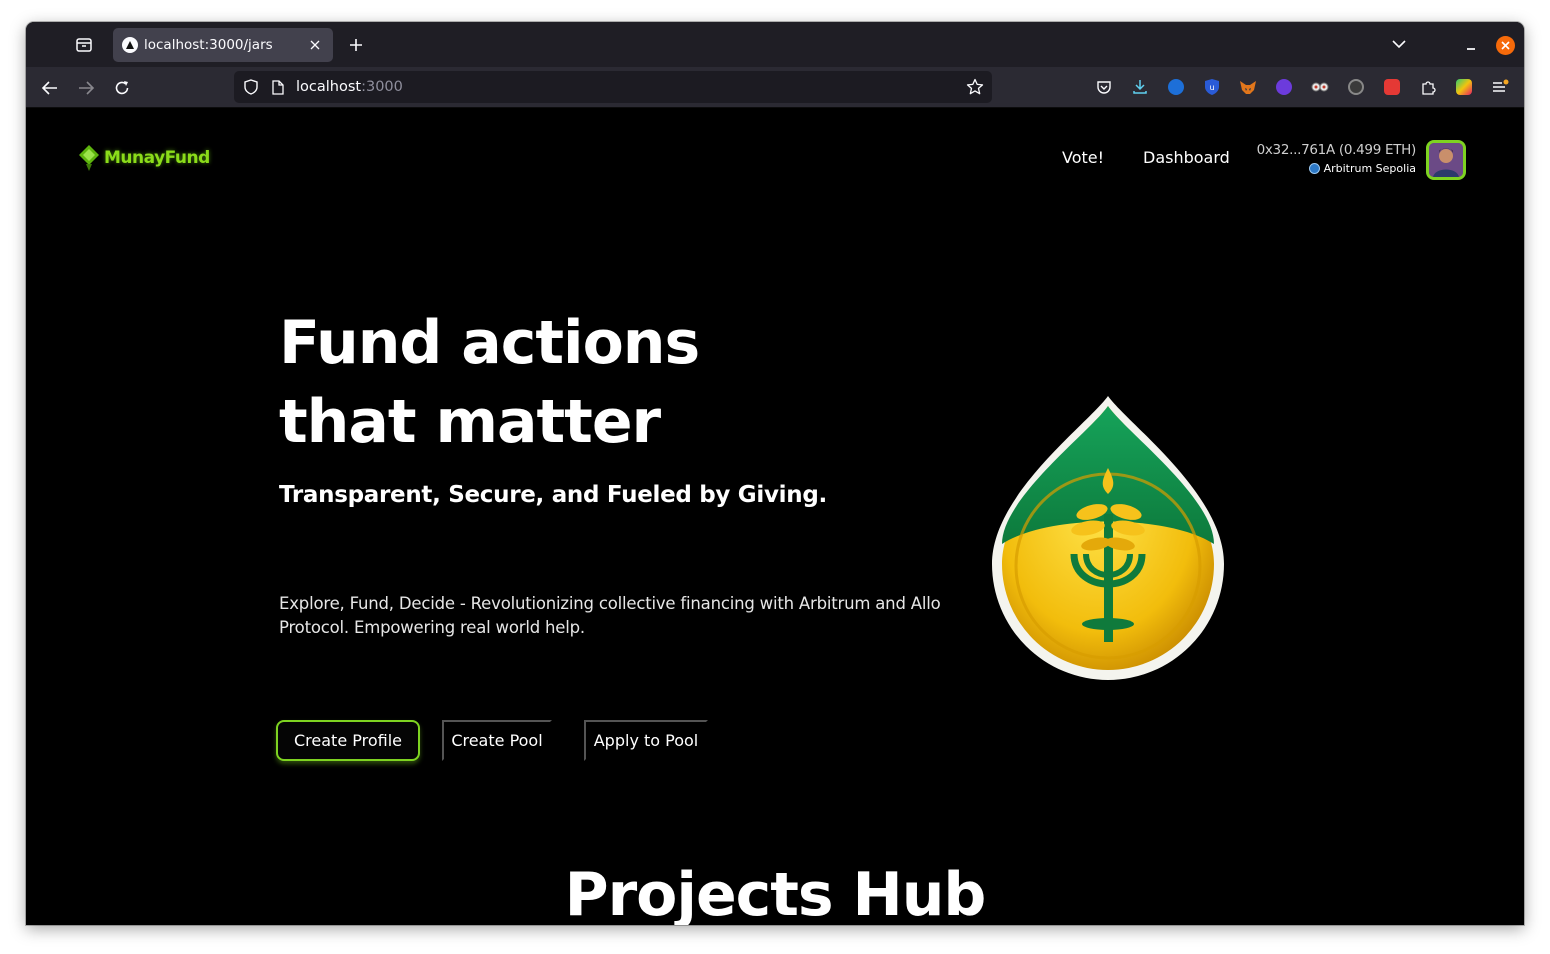  I want to click on munayfund-logo-icon, so click(89, 158).